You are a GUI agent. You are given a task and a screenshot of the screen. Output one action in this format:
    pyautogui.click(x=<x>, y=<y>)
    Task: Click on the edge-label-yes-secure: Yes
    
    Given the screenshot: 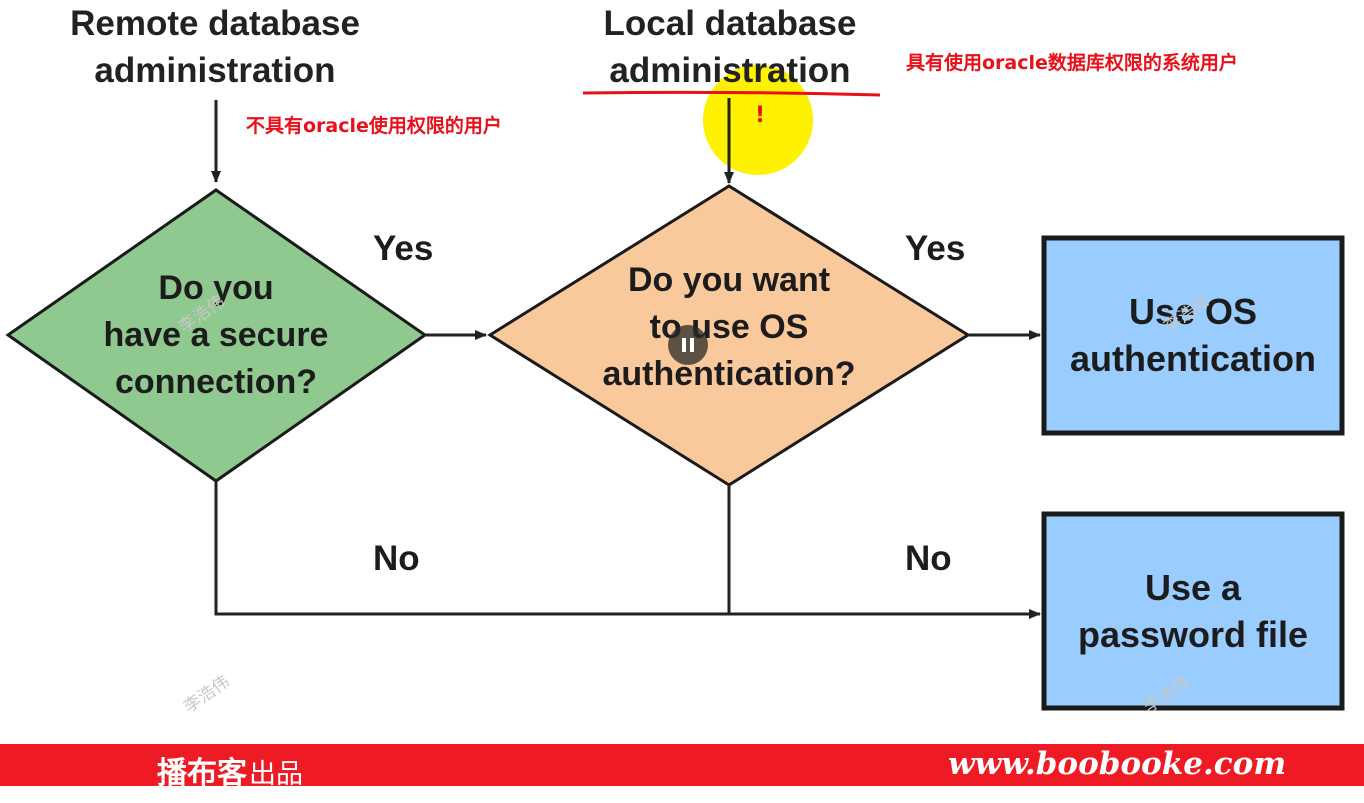 What is the action you would take?
    pyautogui.click(x=403, y=248)
    